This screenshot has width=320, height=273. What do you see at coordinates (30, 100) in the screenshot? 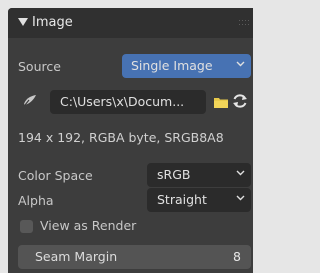
I see `image-data-icon` at bounding box center [30, 100].